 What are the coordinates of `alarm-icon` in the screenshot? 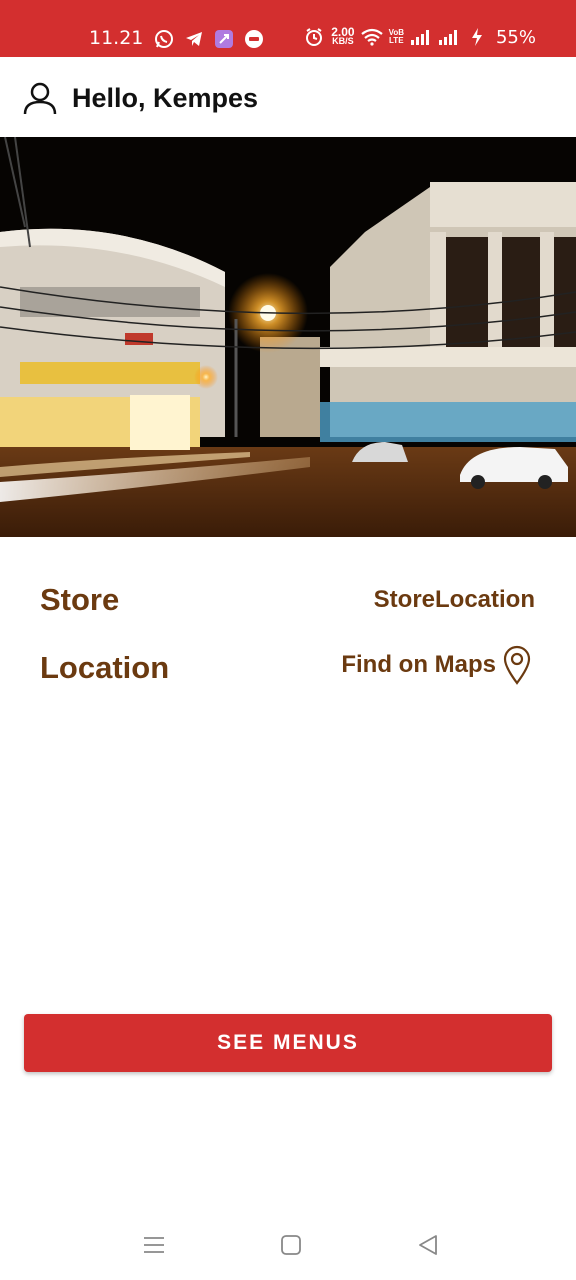 It's located at (314, 37).